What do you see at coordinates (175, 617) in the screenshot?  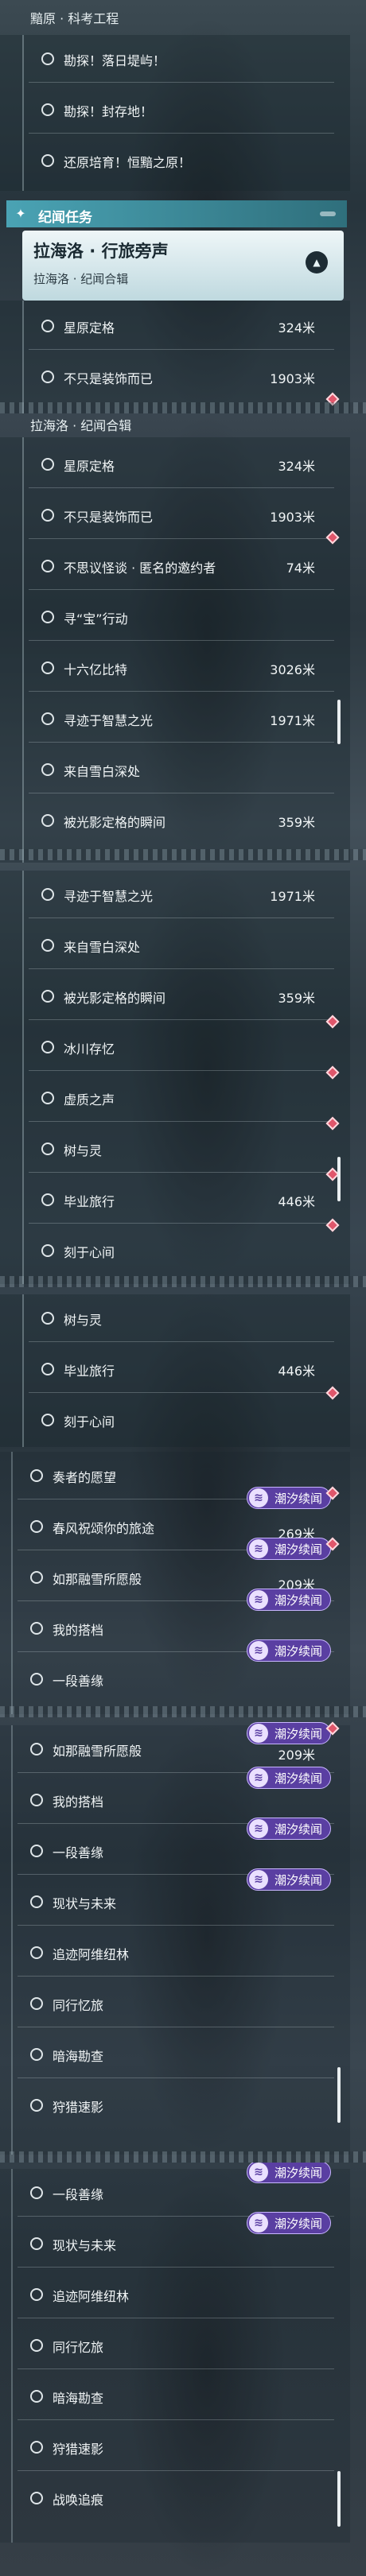 I see `list-item: 寻“宝”行动` at bounding box center [175, 617].